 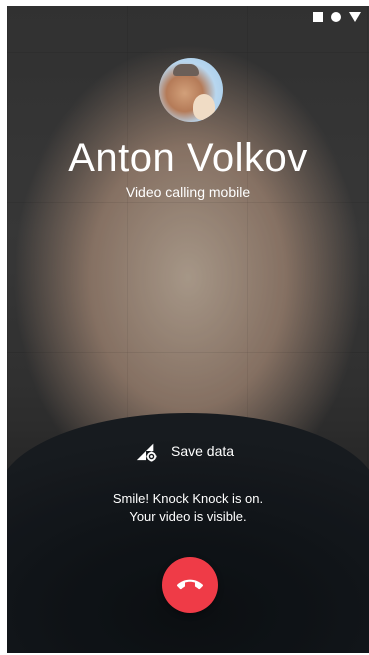 What do you see at coordinates (188, 498) in the screenshot?
I see `notice-line-1: Smile! Knock Knock is on.` at bounding box center [188, 498].